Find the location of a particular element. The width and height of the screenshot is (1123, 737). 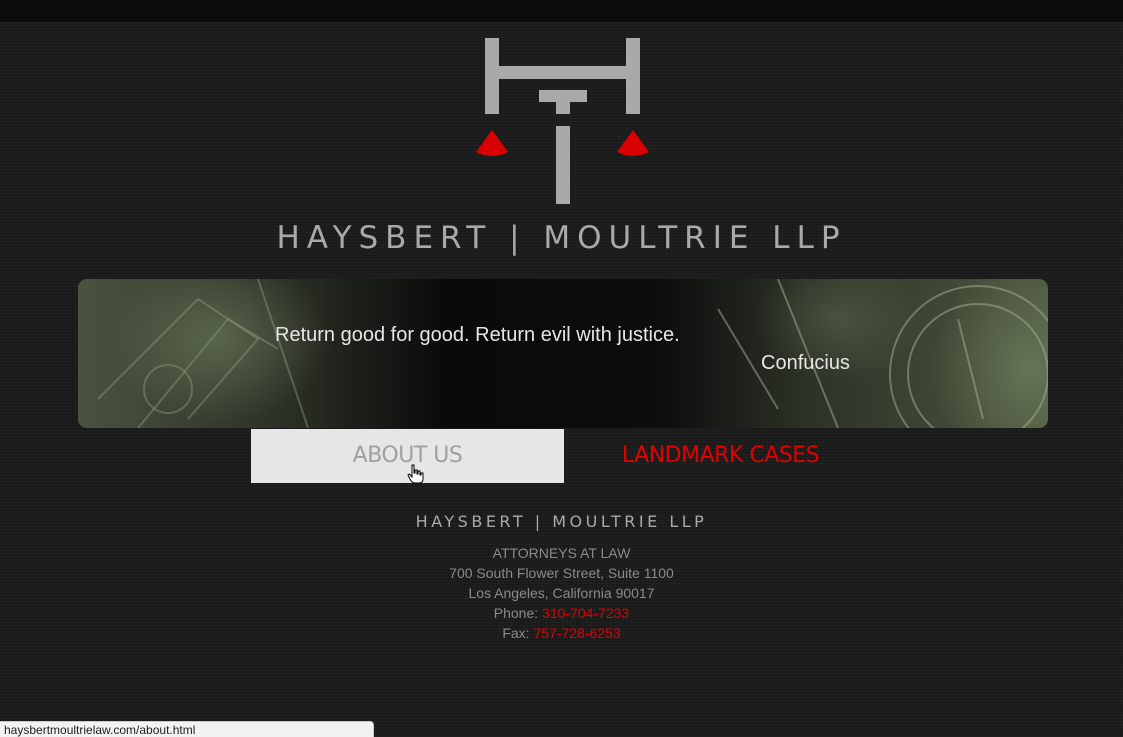

footer-firm-name: HAYSBERT | MOULTRIE LLP is located at coordinates (561, 521).